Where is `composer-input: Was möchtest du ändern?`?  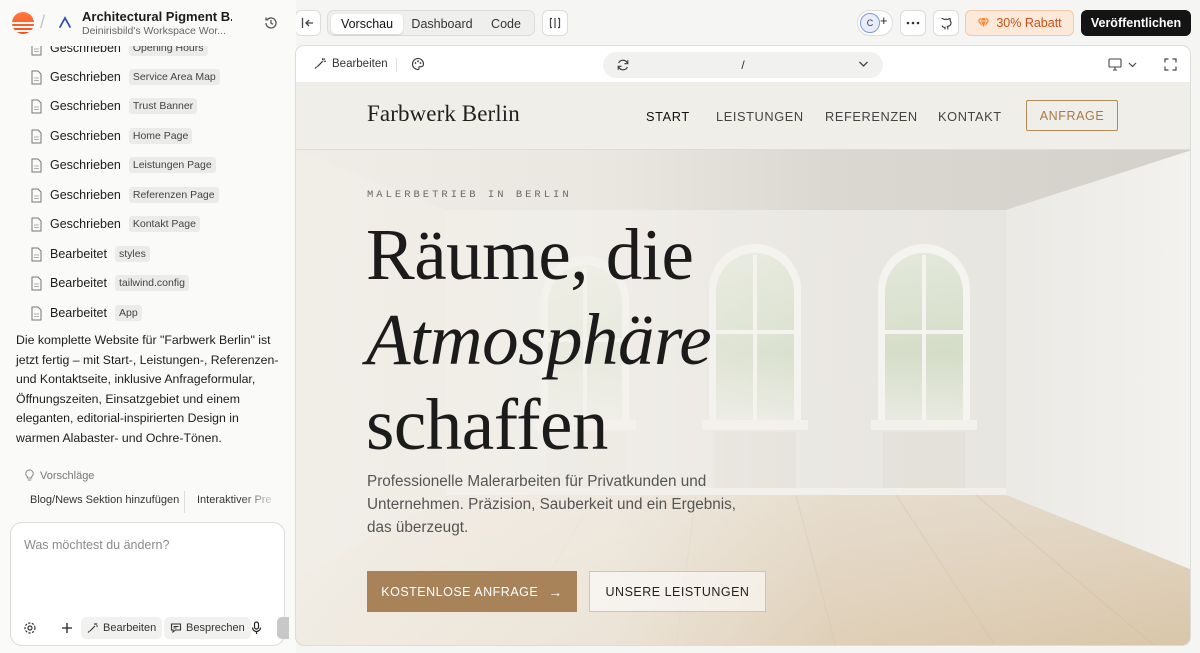 composer-input: Was möchtest du ändern? is located at coordinates (96, 545).